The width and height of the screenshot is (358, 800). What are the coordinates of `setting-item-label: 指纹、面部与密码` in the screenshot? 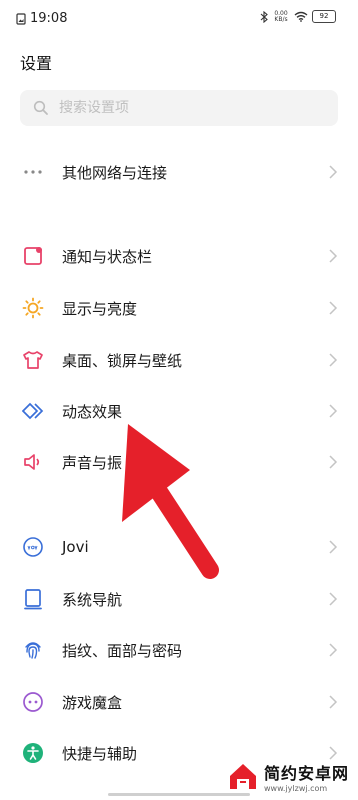 It's located at (122, 650).